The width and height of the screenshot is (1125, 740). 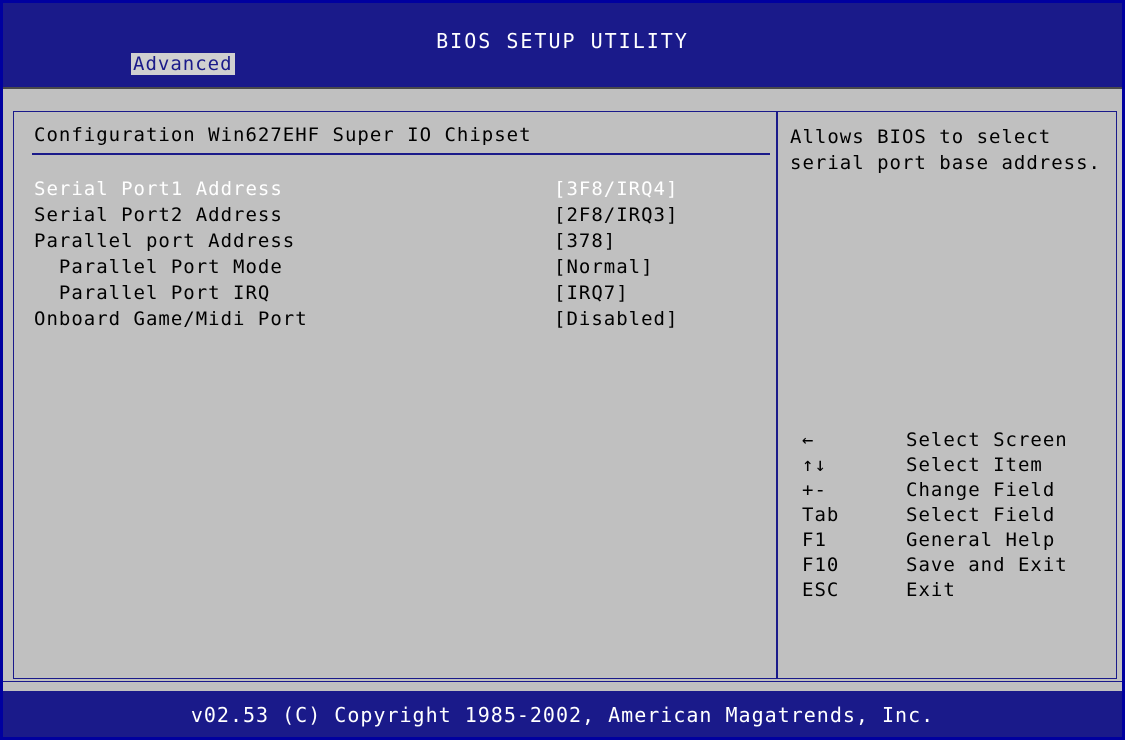 What do you see at coordinates (171, 319) in the screenshot?
I see `option-label: Onboard Game/Midi Port` at bounding box center [171, 319].